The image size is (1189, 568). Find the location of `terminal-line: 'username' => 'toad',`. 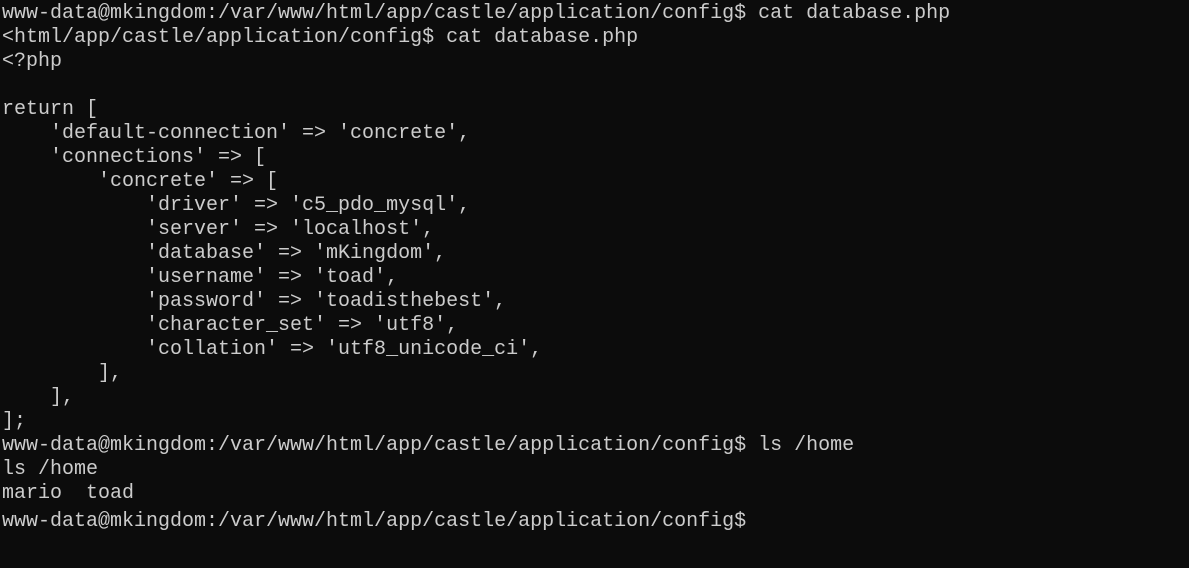

terminal-line: 'username' => 'toad', is located at coordinates (200, 277).